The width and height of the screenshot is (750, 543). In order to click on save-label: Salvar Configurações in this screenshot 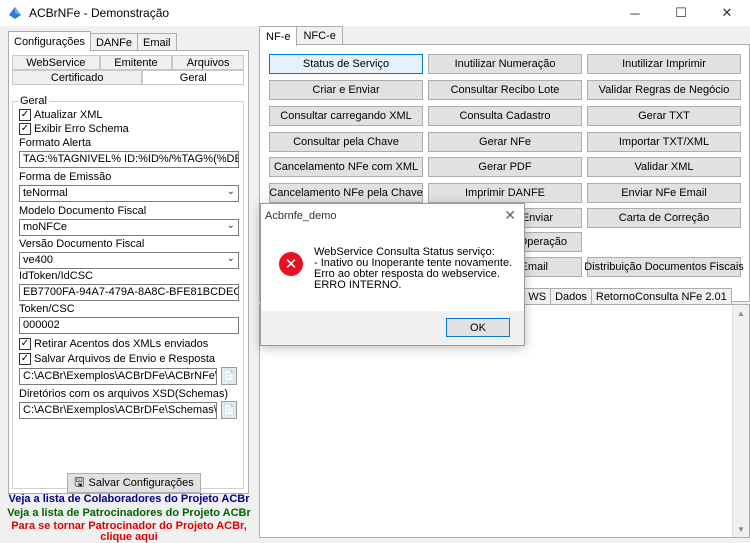, I will do `click(141, 483)`.